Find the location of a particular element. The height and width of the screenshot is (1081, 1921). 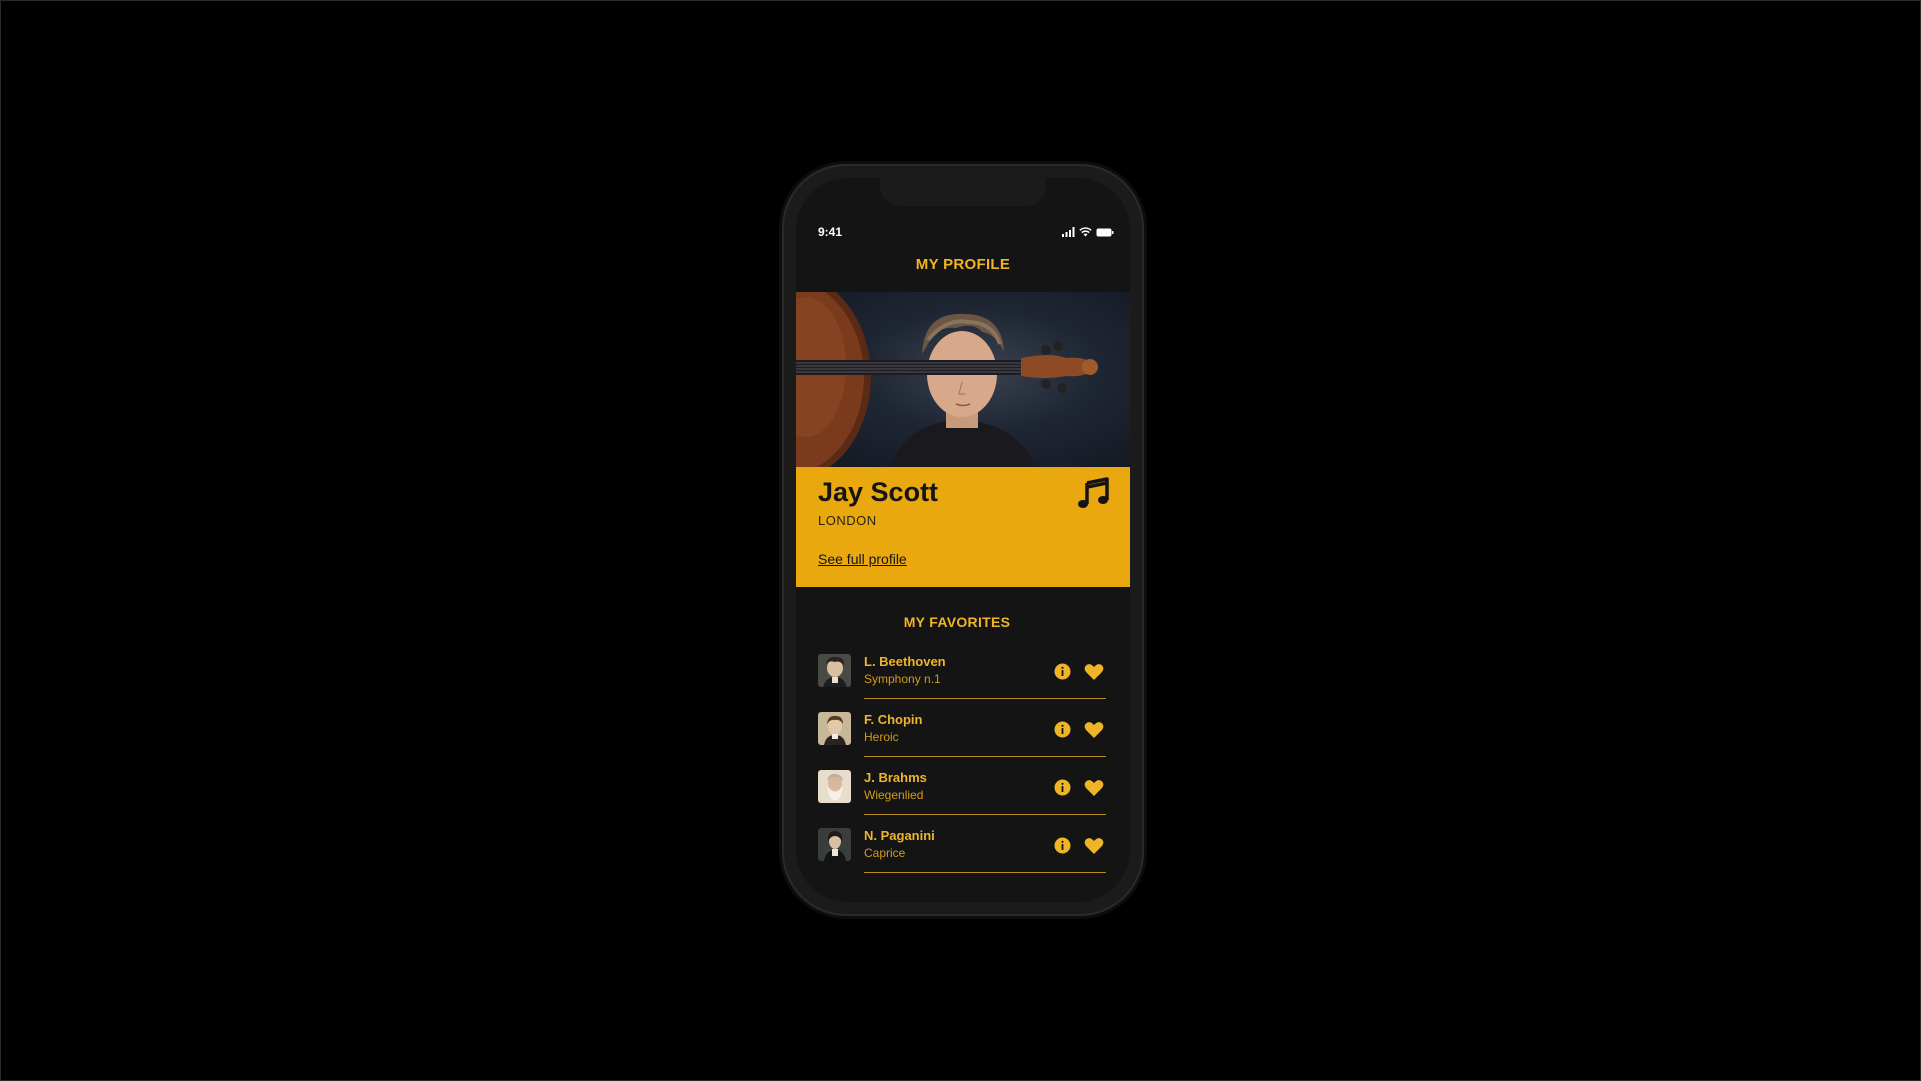

profile-card: Jay Scott LONDON See full profile is located at coordinates (963, 527).